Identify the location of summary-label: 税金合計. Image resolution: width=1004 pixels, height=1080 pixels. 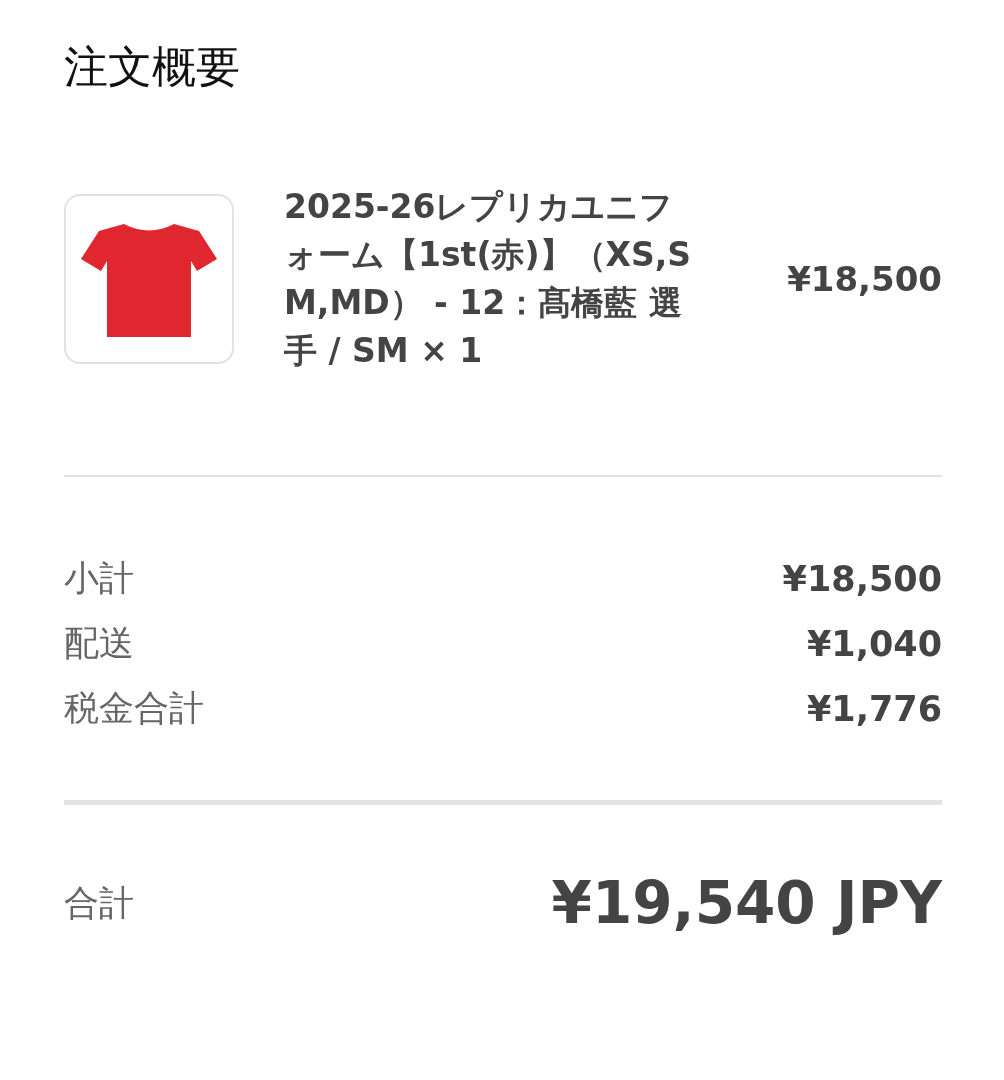
(134, 708).